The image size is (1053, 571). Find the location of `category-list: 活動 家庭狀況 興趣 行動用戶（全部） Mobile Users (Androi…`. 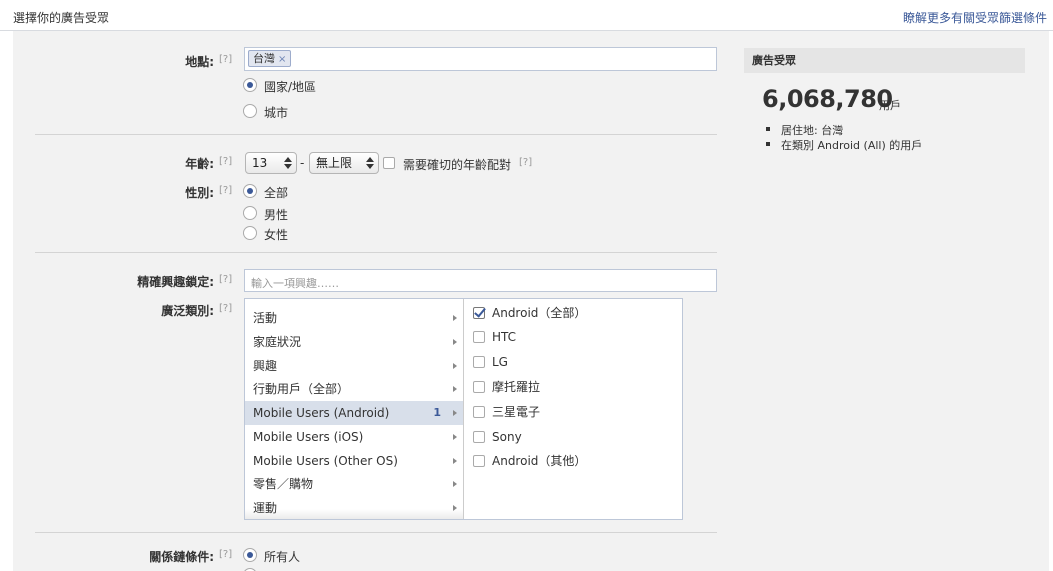

category-list: 活動 家庭狀況 興趣 行動用戶（全部） Mobile Users (Androi… is located at coordinates (354, 409).